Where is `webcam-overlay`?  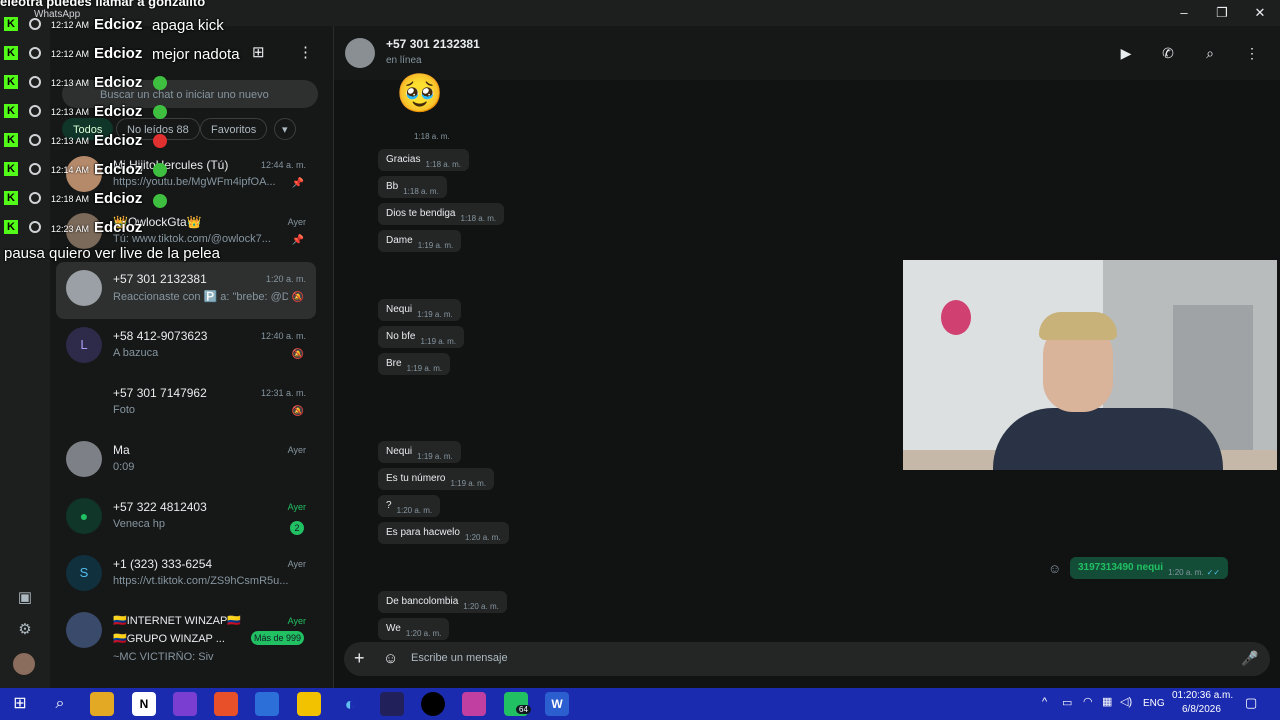 webcam-overlay is located at coordinates (1090, 365).